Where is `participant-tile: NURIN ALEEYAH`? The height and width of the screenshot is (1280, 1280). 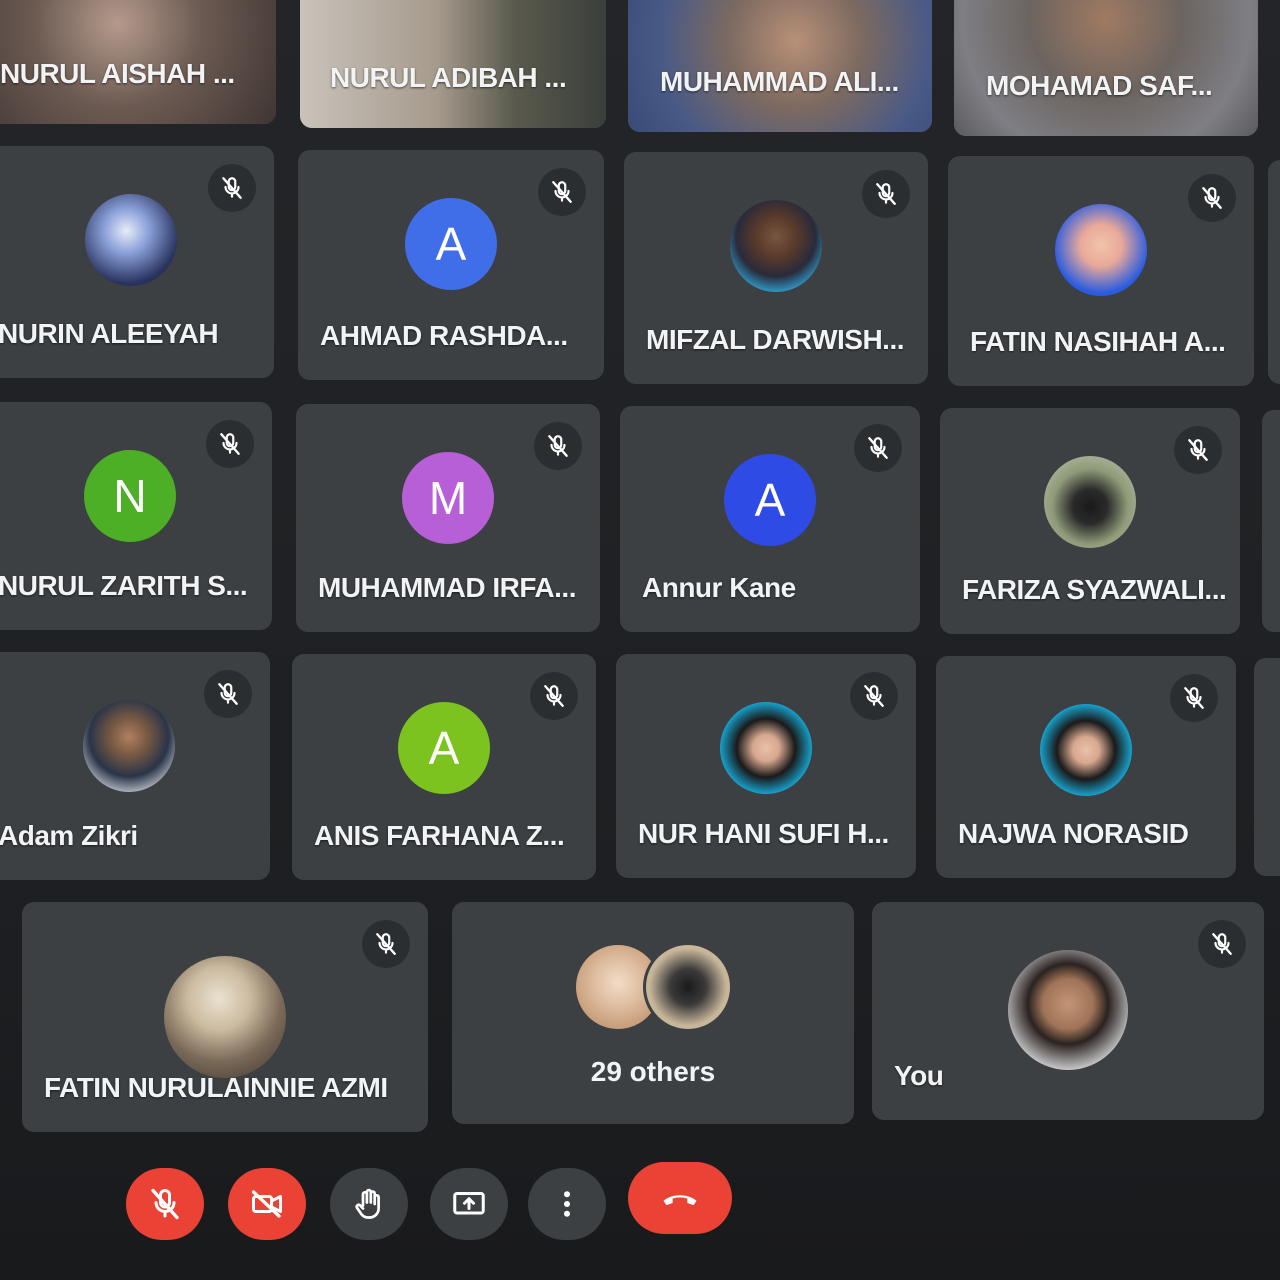
participant-tile: NURIN ALEEYAH is located at coordinates (137, 262).